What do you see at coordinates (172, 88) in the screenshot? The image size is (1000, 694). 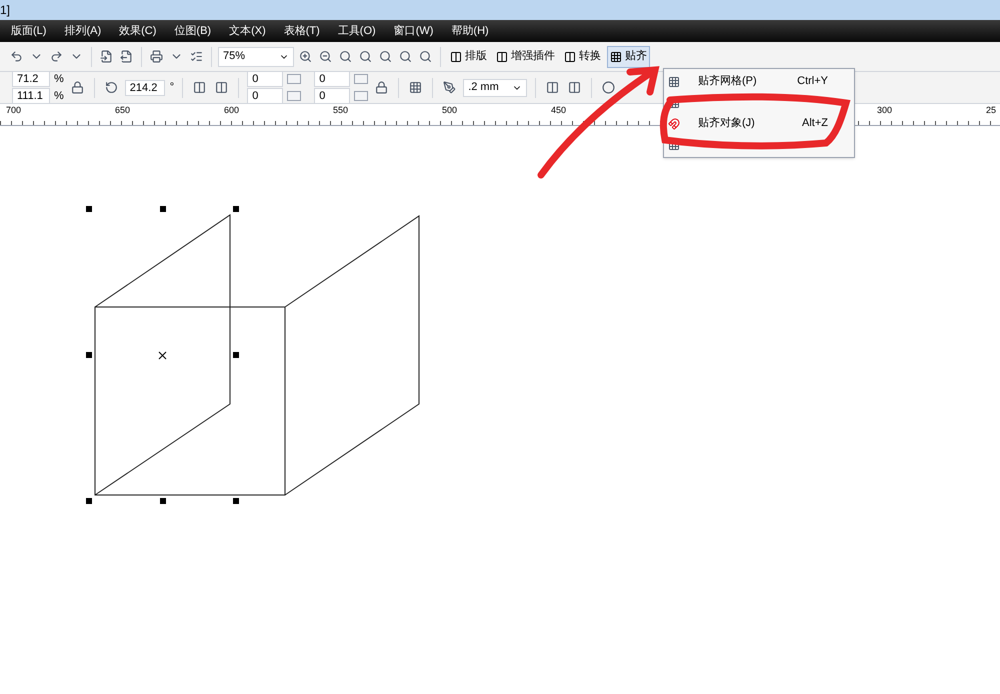 I see `degree-label: °` at bounding box center [172, 88].